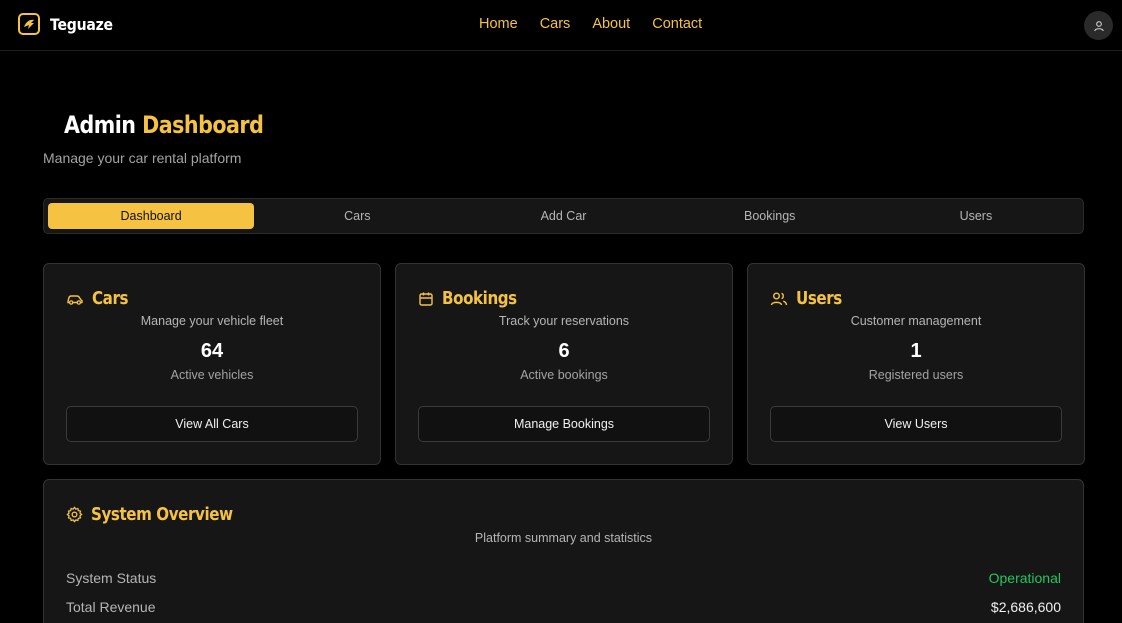 The image size is (1122, 623). I want to click on car-icon, so click(75, 299).